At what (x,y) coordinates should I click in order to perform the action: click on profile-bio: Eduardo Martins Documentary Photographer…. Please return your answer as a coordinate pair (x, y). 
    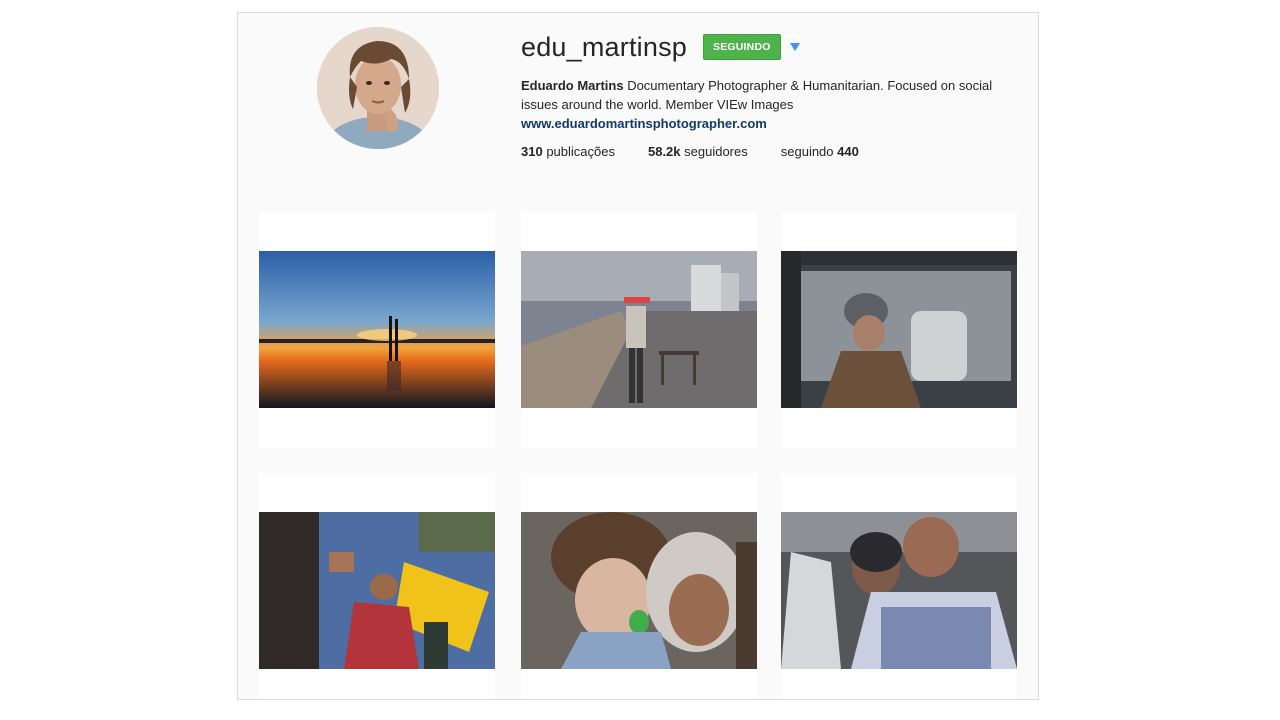
    Looking at the image, I should click on (771, 104).